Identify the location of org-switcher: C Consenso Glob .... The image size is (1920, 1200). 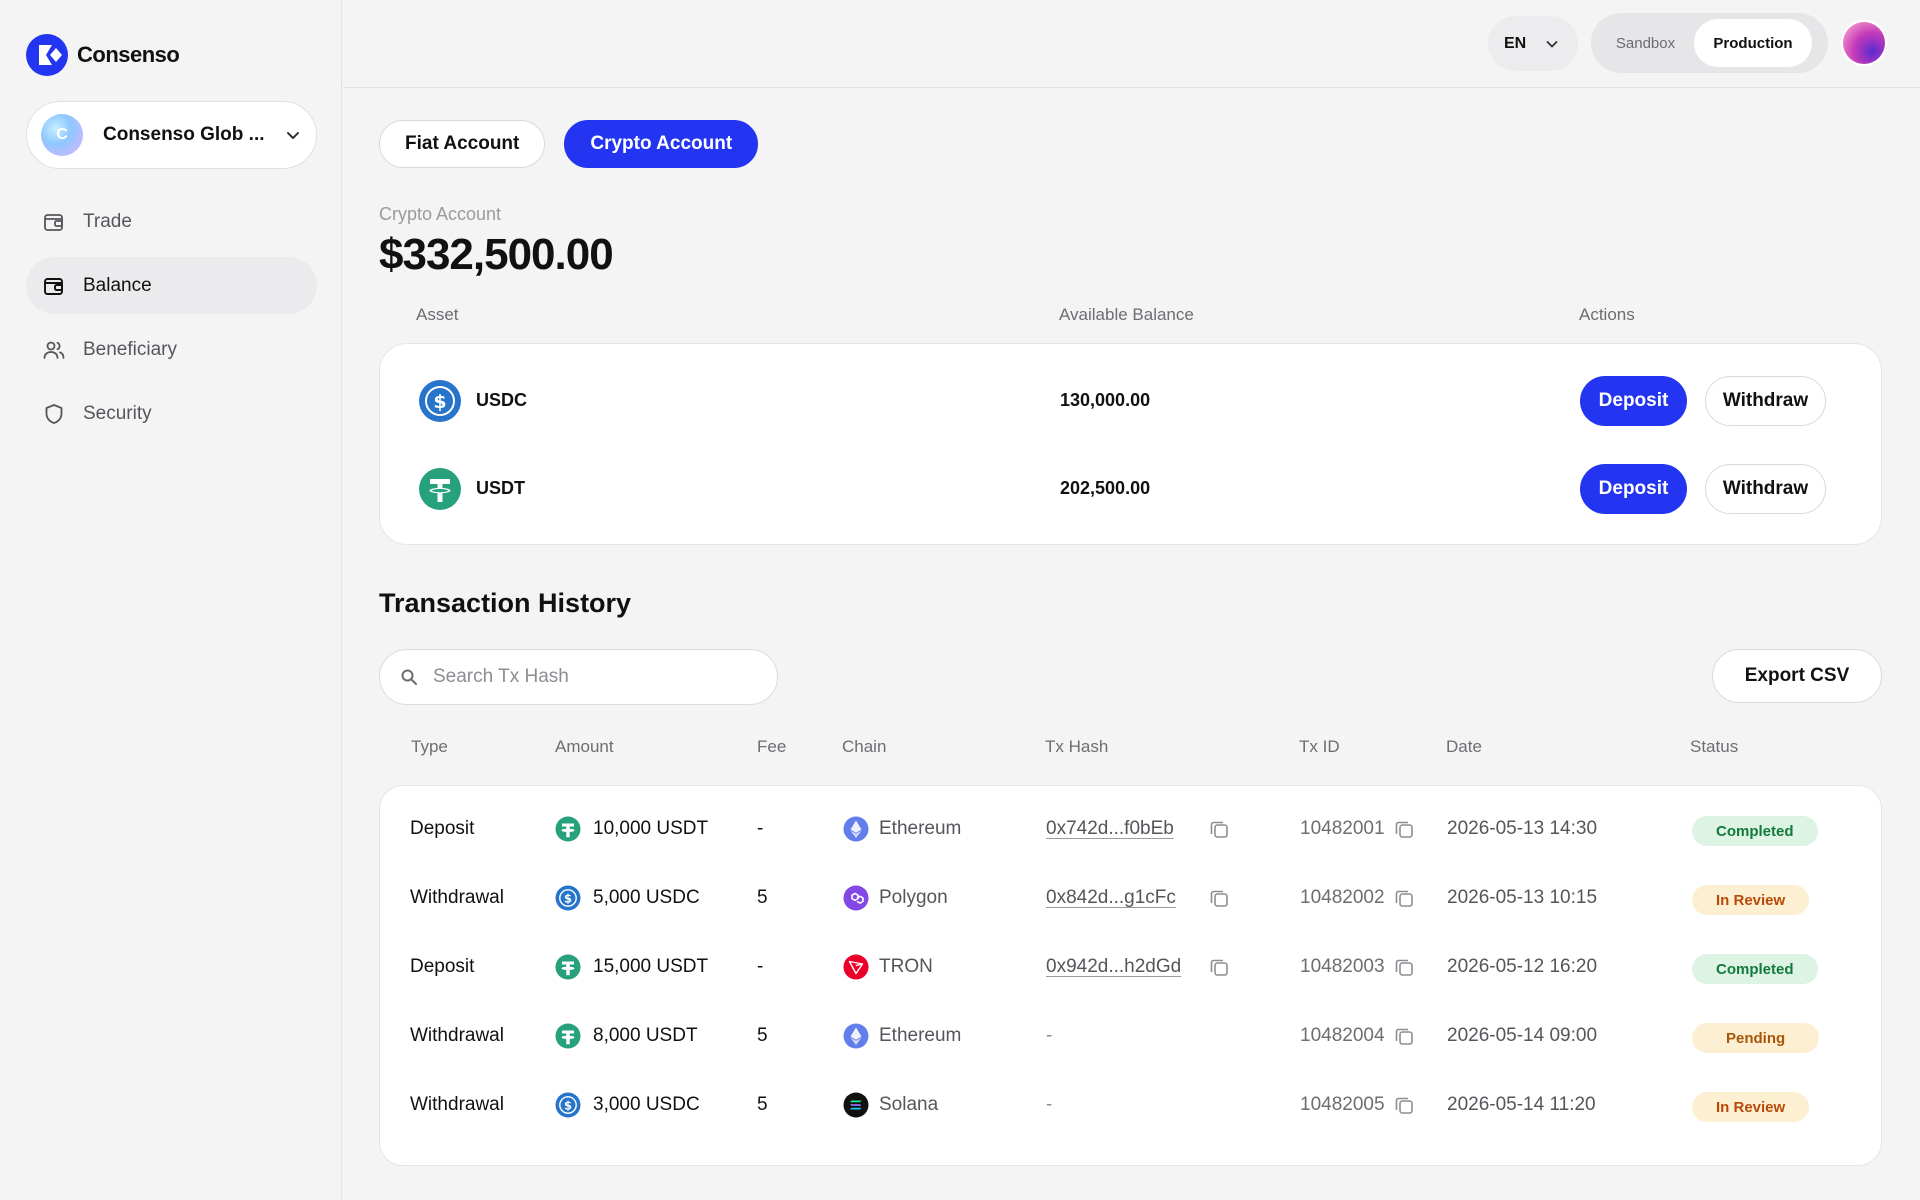
(171, 135).